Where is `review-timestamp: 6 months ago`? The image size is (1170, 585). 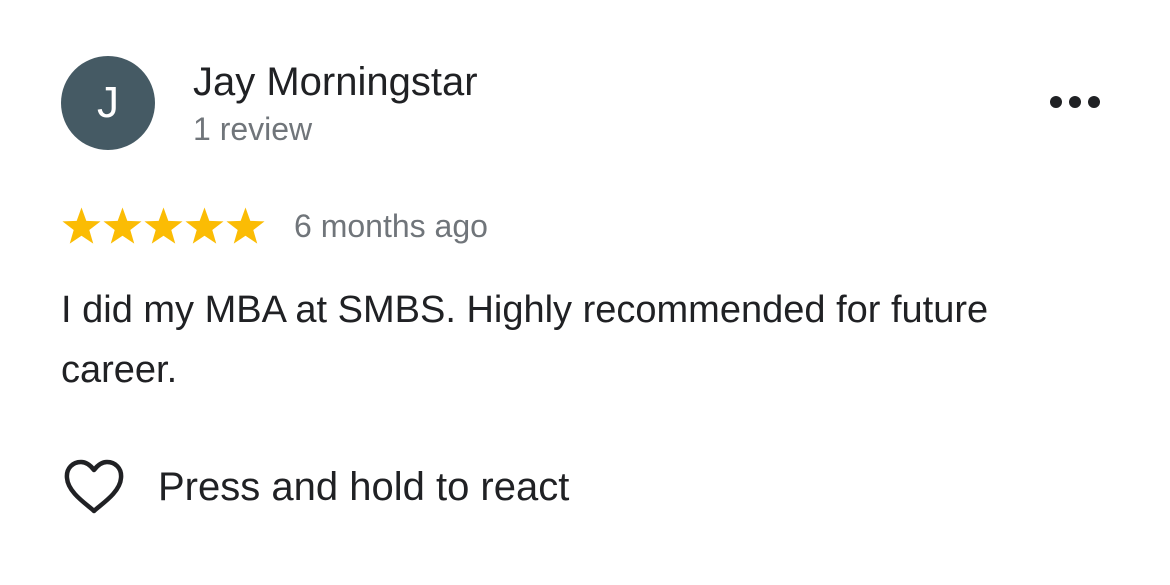 review-timestamp: 6 months ago is located at coordinates (391, 226).